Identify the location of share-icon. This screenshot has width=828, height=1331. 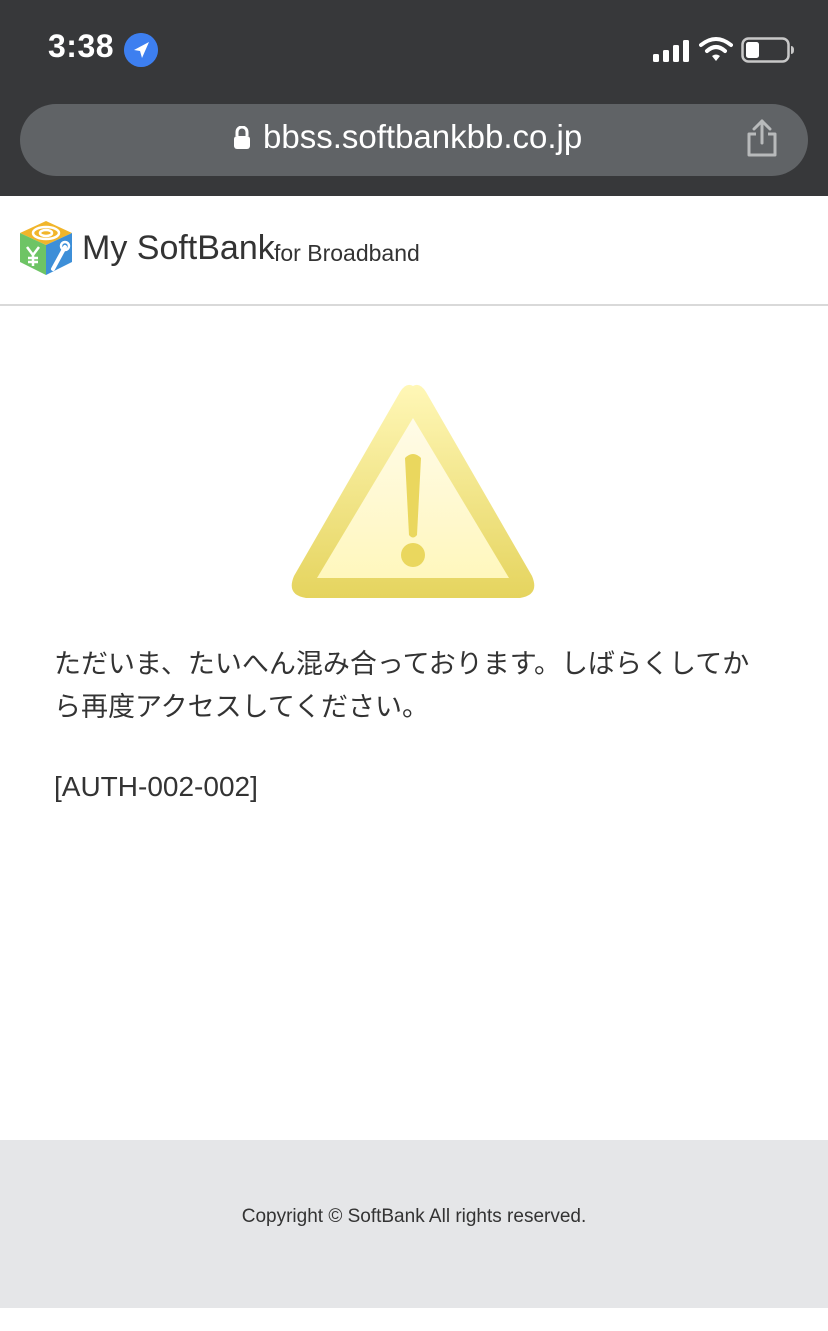
(762, 138).